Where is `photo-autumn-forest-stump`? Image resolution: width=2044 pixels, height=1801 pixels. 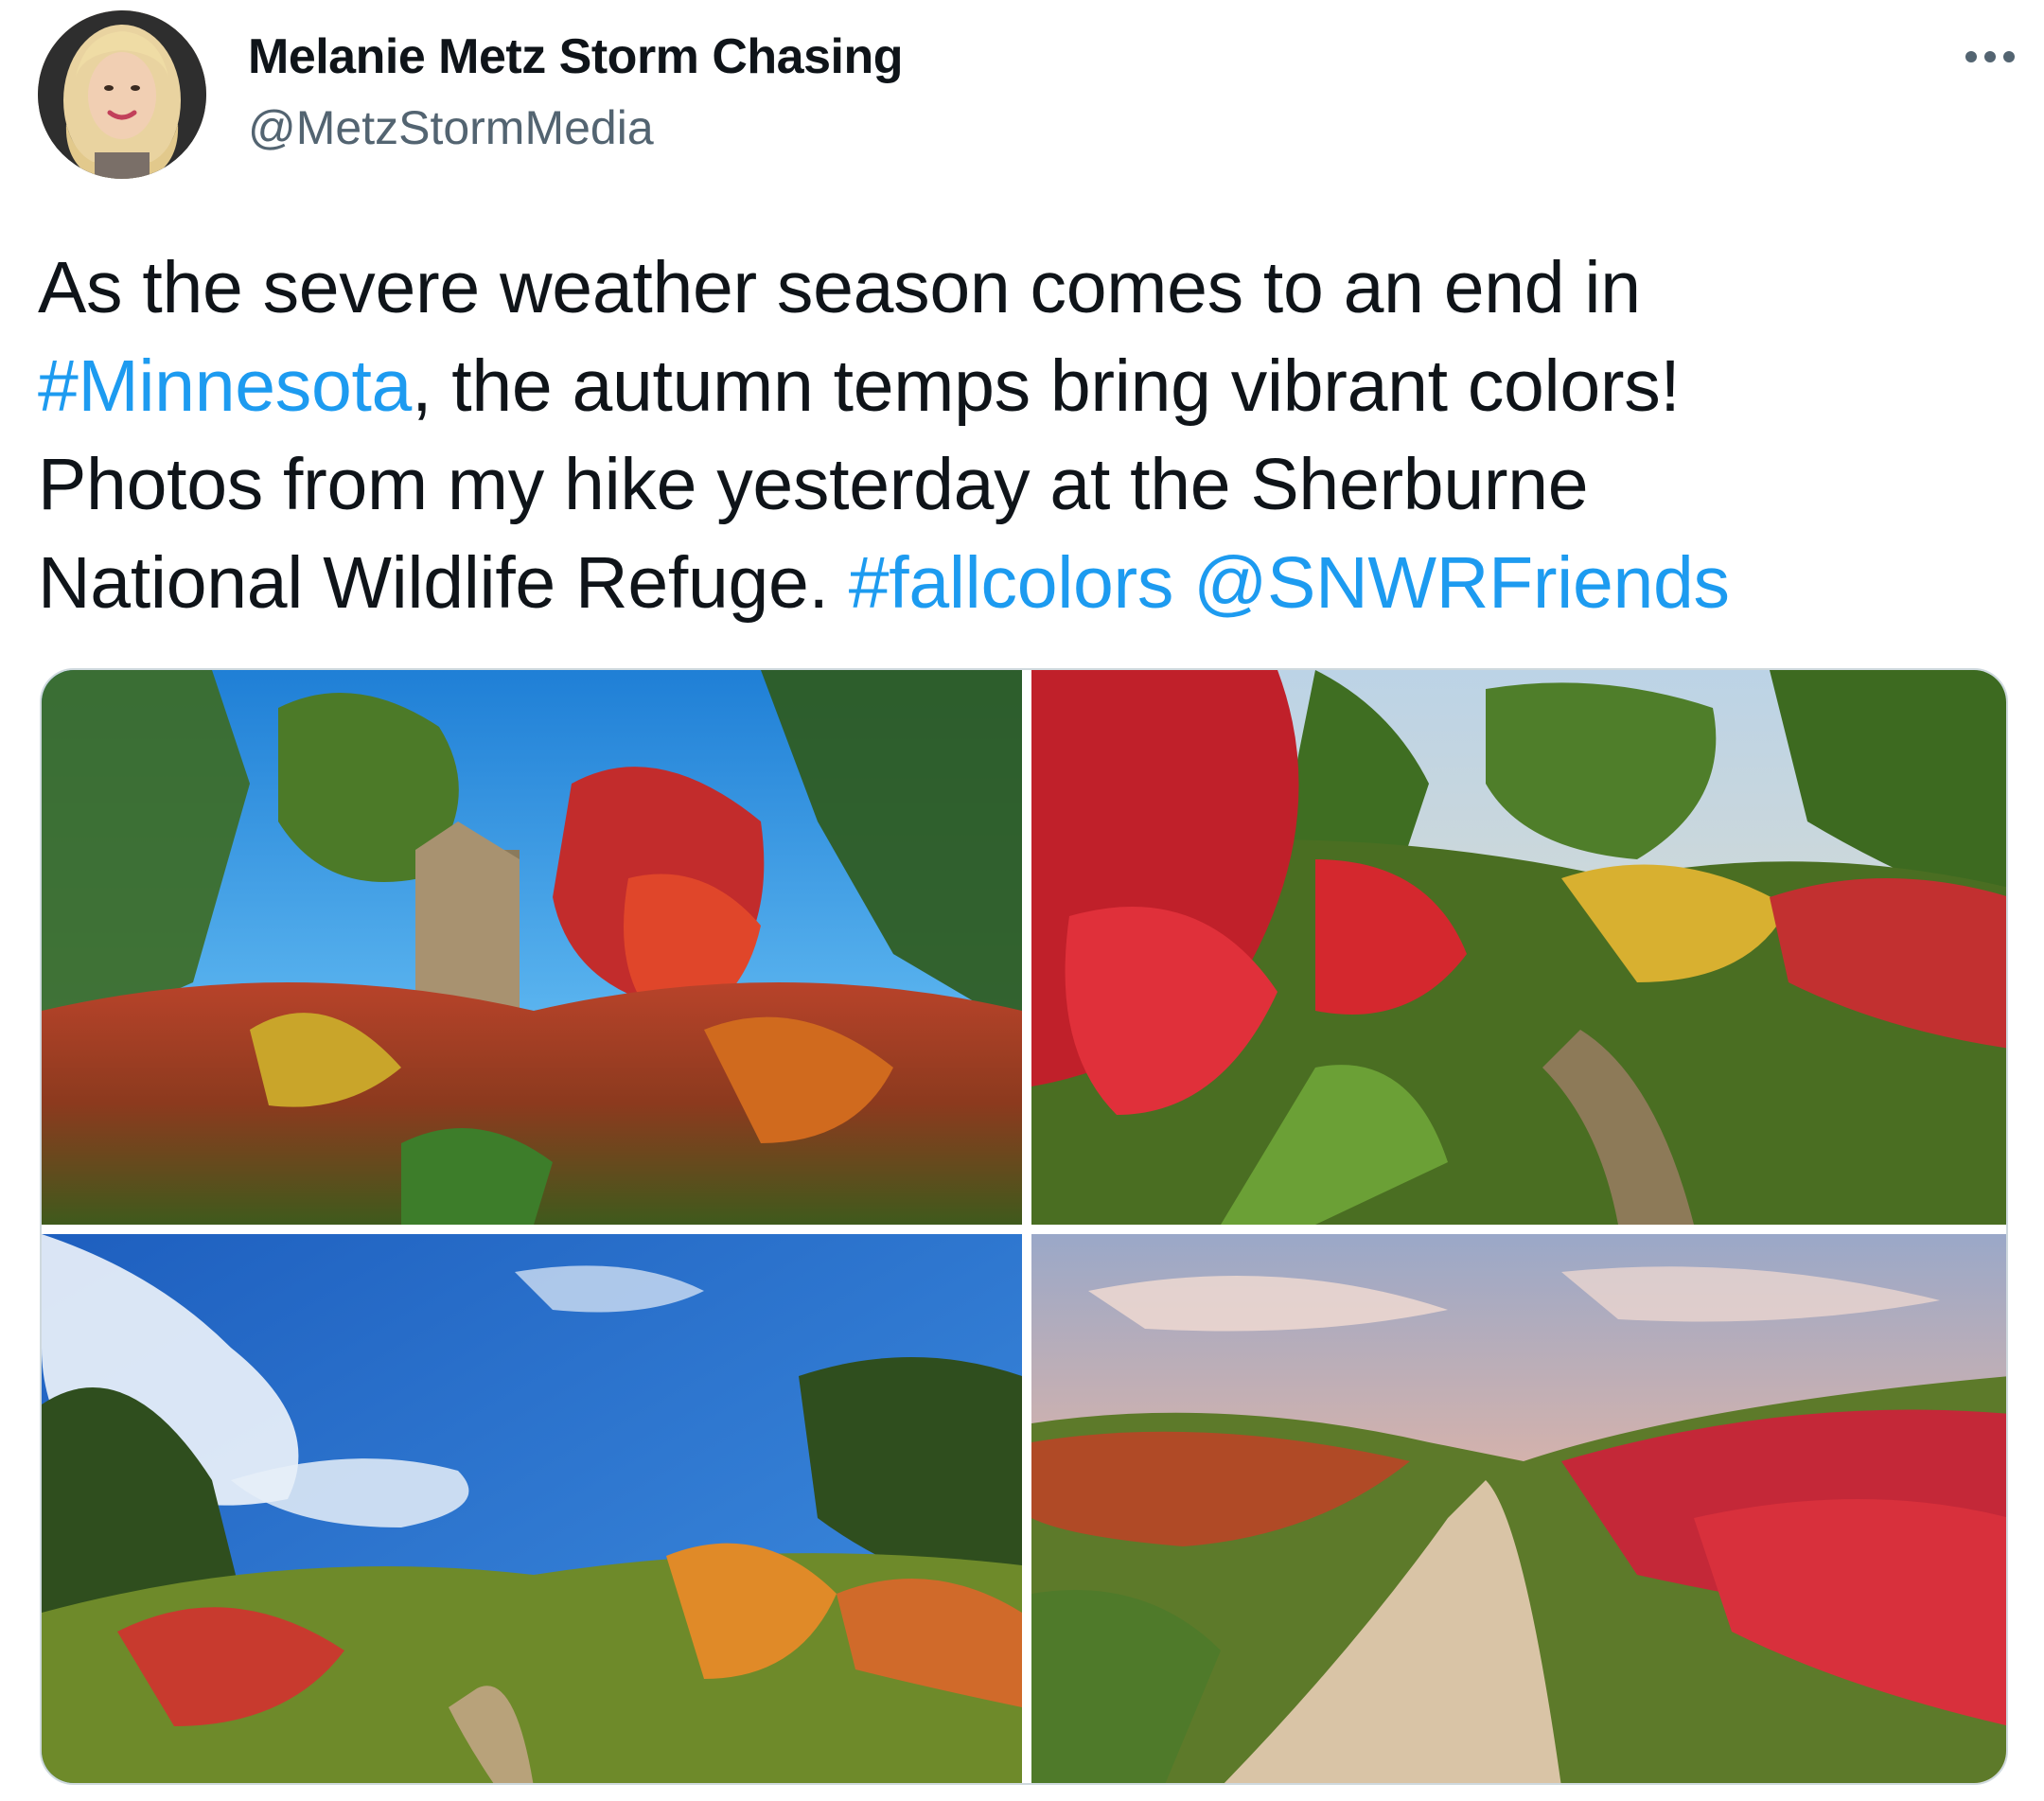
photo-autumn-forest-stump is located at coordinates (532, 947).